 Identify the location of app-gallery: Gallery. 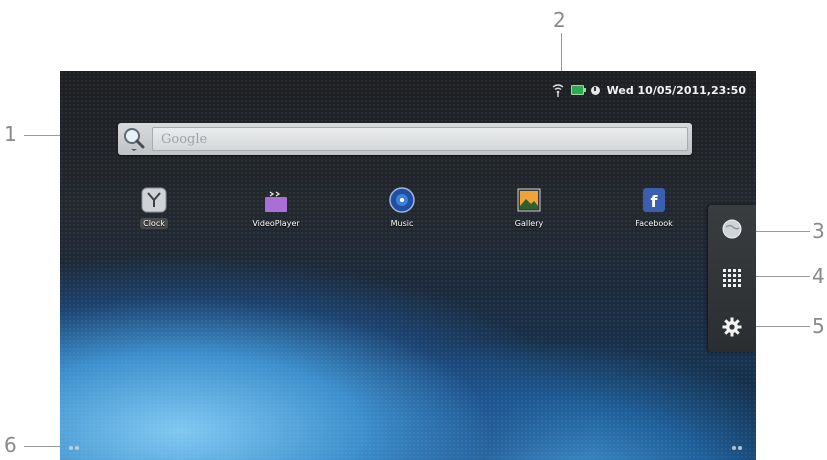
(529, 207).